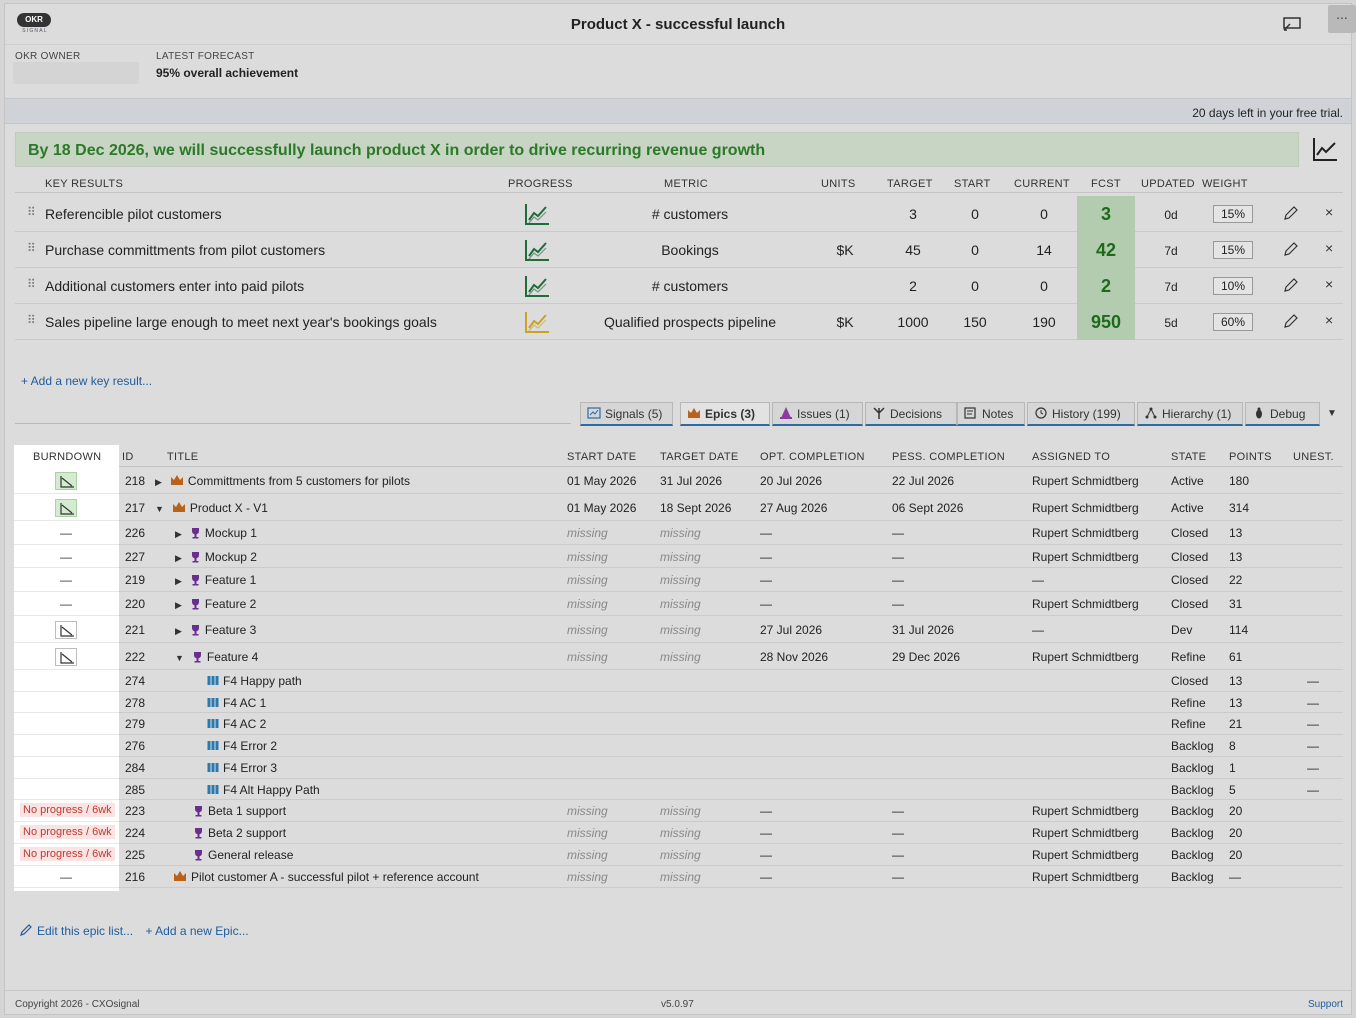  What do you see at coordinates (1081, 414) in the screenshot?
I see `tab-history: History (199)` at bounding box center [1081, 414].